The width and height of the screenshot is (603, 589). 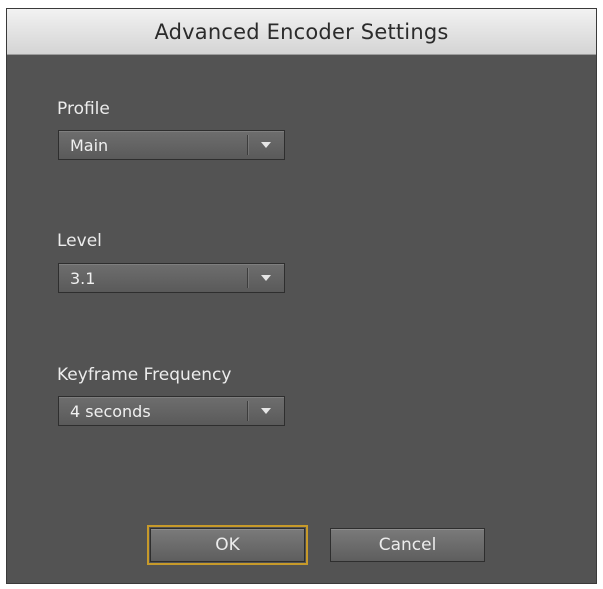 What do you see at coordinates (110, 411) in the screenshot?
I see `keyframe-frequency-select-value: 4 seconds` at bounding box center [110, 411].